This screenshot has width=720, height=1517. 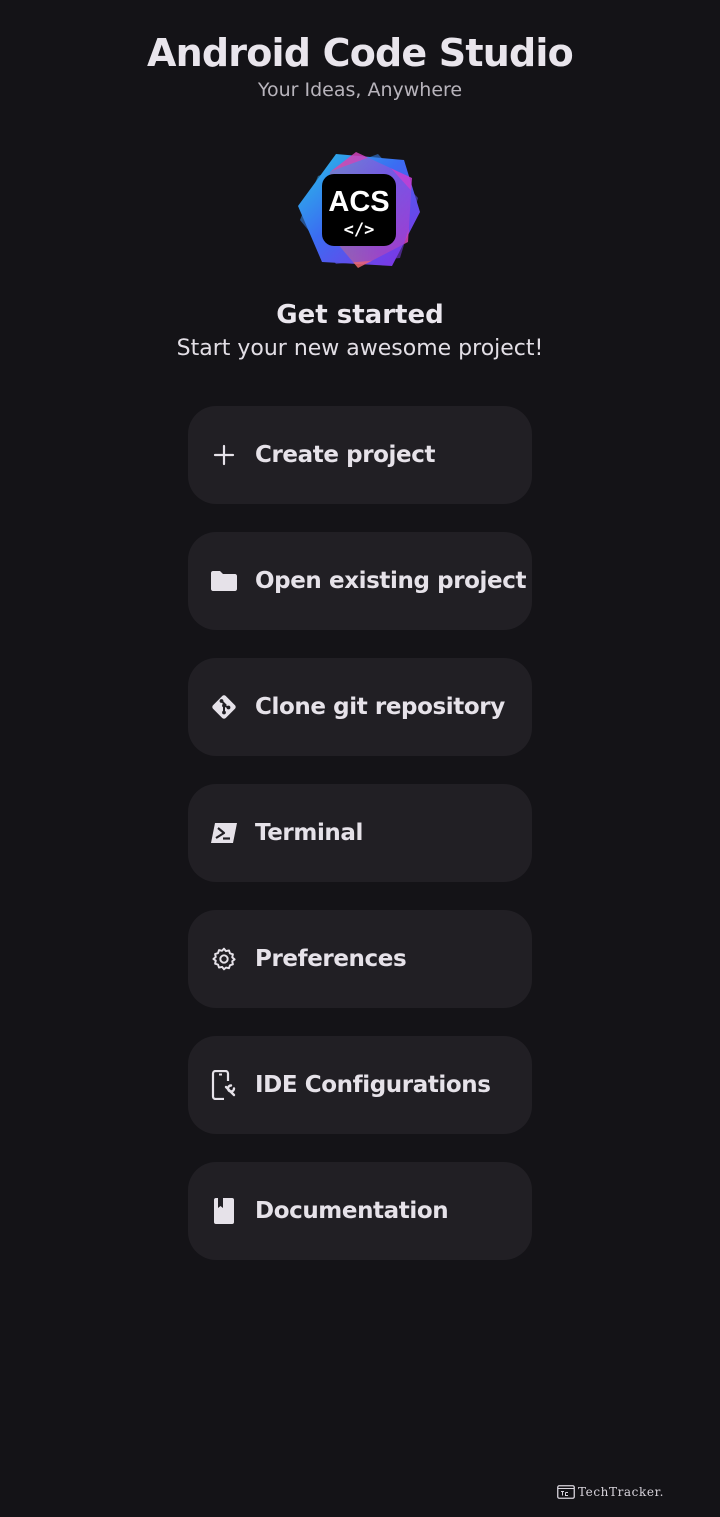 What do you see at coordinates (373, 1085) in the screenshot?
I see `ide-configurations-label: IDE Configurations` at bounding box center [373, 1085].